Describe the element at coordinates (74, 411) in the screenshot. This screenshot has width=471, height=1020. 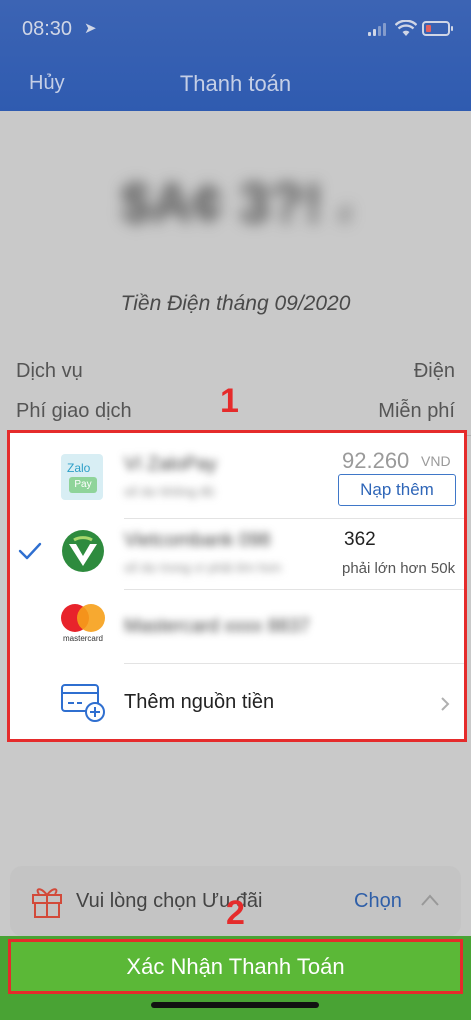
I see `fee-label: Phí giao dịch` at that location.